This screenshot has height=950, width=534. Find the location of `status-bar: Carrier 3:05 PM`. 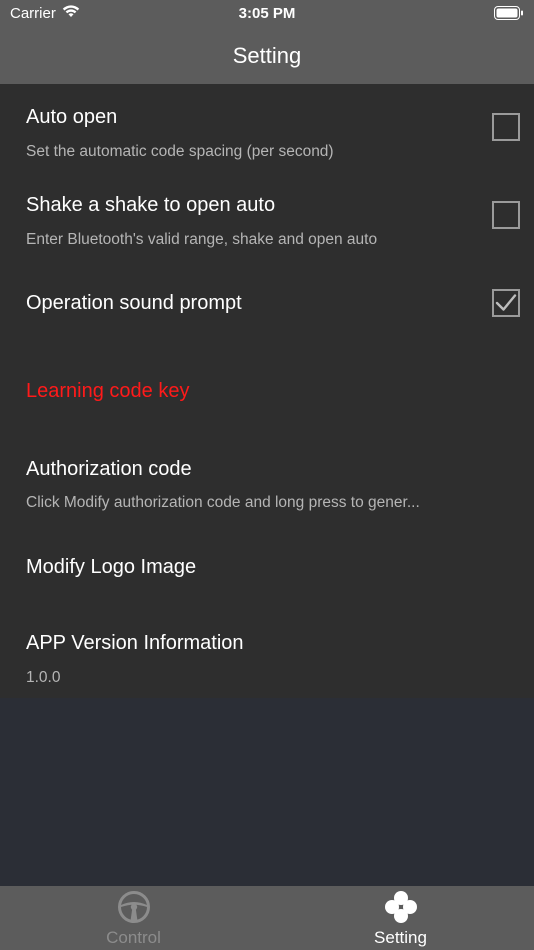

status-bar: Carrier 3:05 PM is located at coordinates (267, 14).